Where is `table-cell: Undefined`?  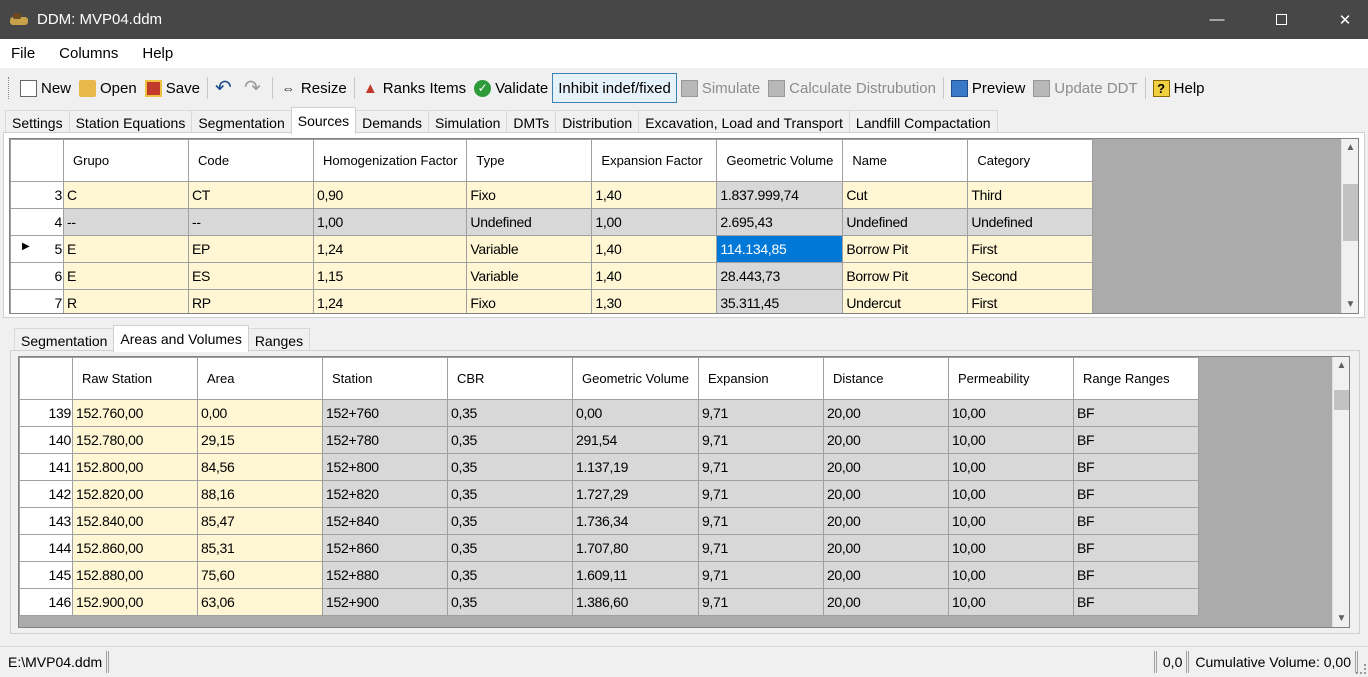
table-cell: Undefined is located at coordinates (1030, 222).